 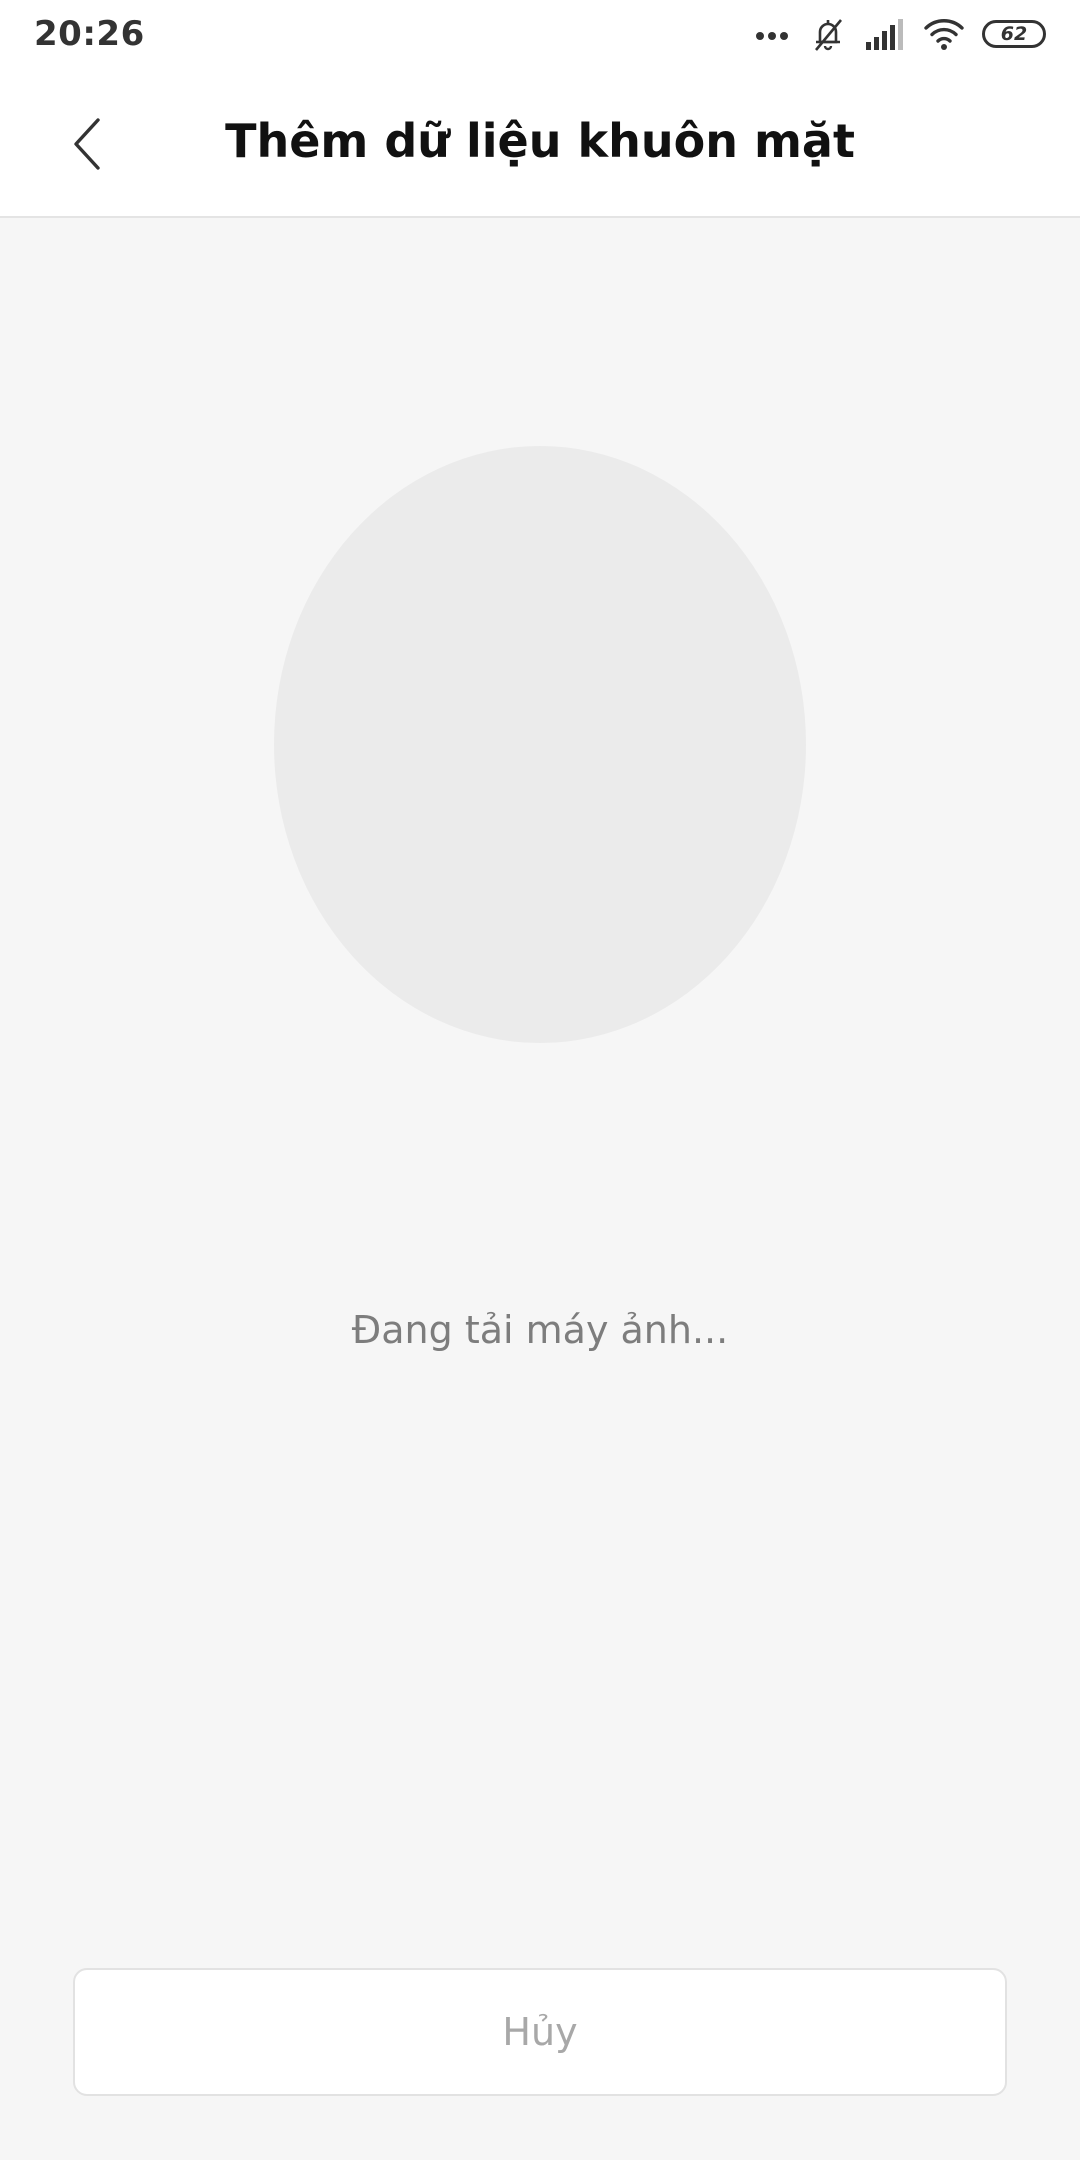 I want to click on battery-icon: 62, so click(x=1014, y=34).